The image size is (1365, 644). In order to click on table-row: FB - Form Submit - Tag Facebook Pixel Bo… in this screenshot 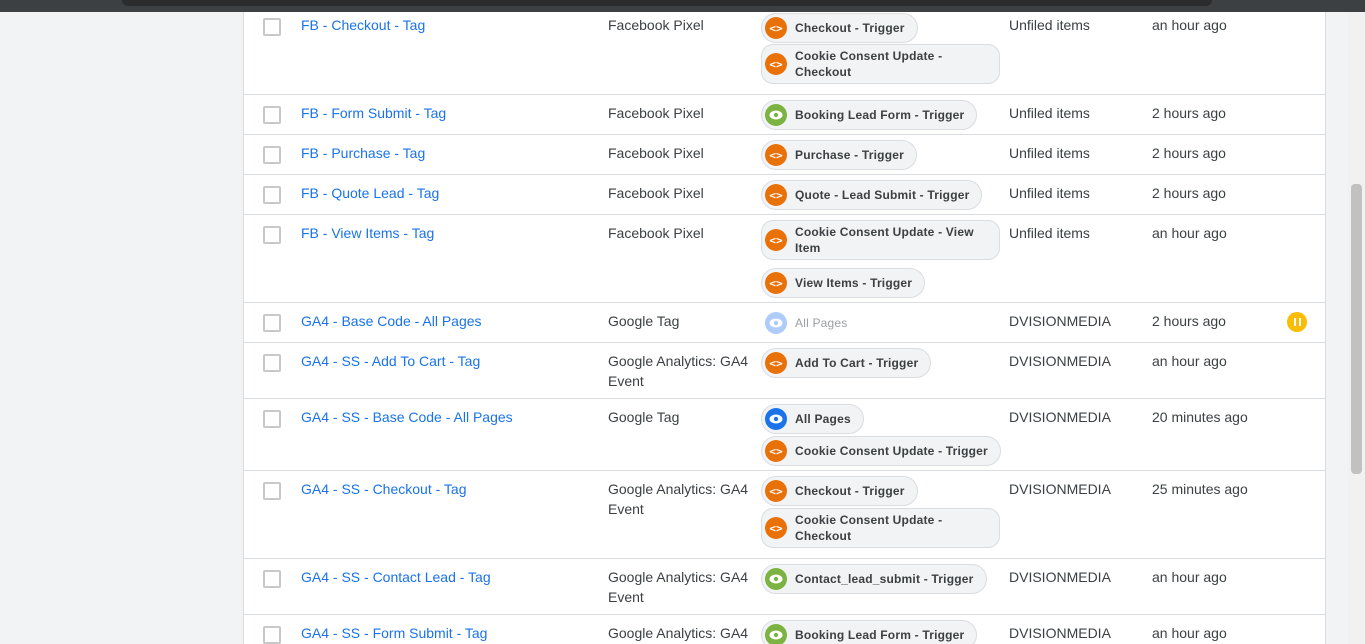, I will do `click(784, 115)`.